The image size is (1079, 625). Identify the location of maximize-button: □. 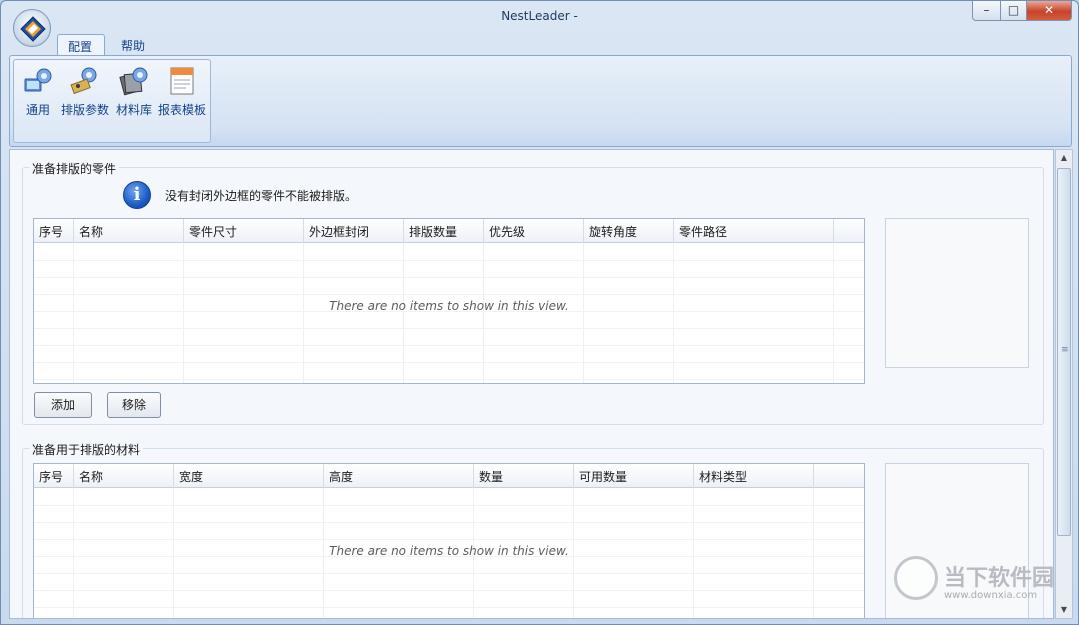
(1013, 11).